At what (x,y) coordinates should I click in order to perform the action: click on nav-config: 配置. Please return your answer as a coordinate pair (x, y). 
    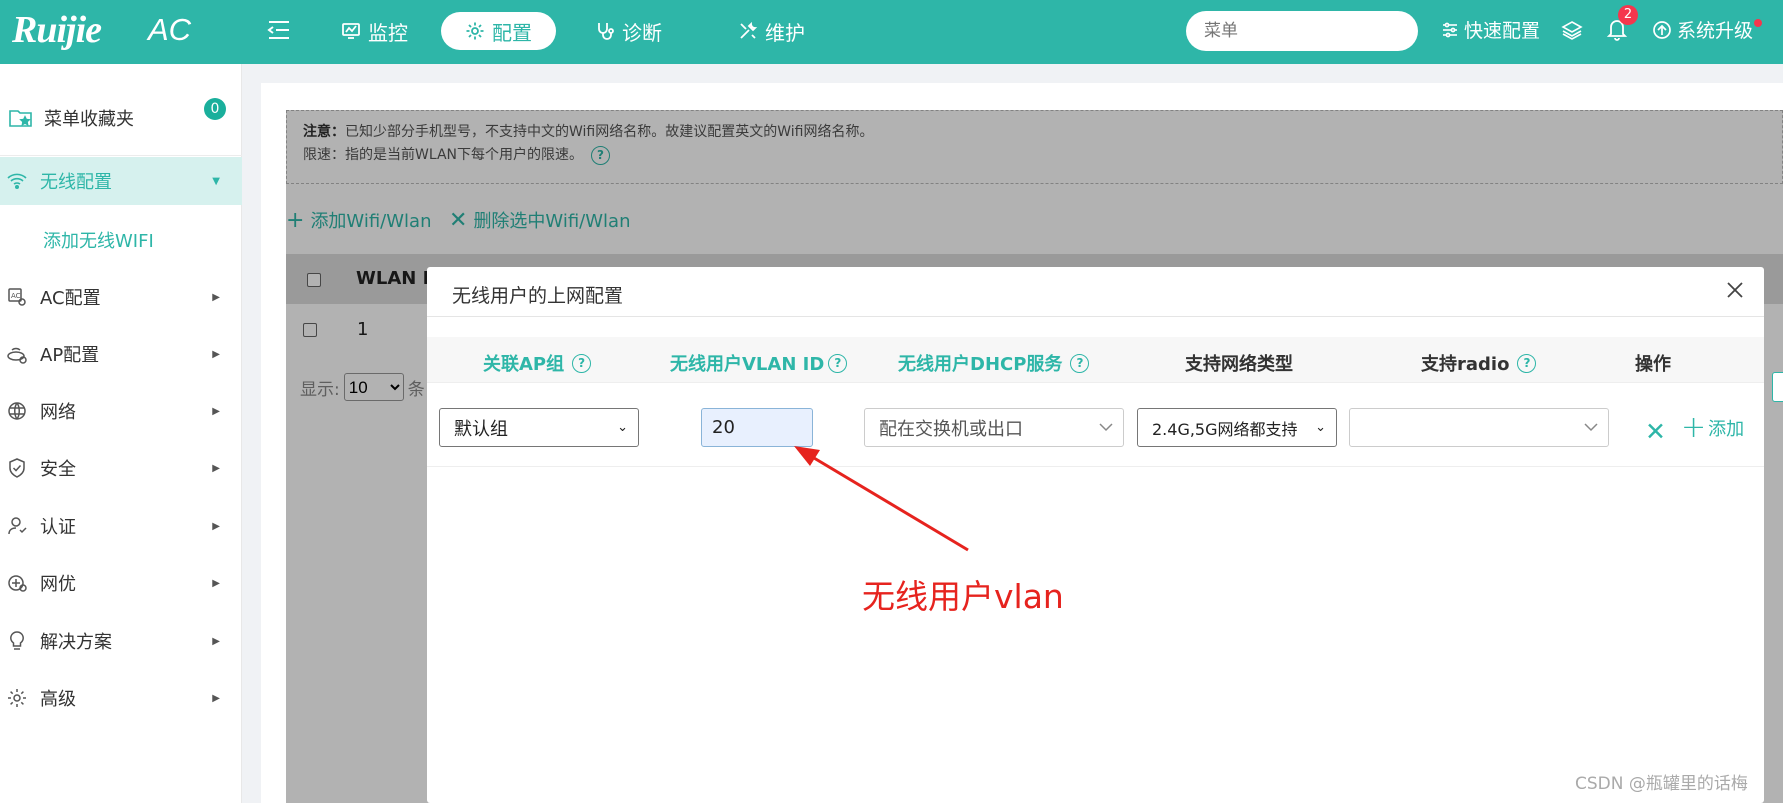
    Looking at the image, I should click on (498, 31).